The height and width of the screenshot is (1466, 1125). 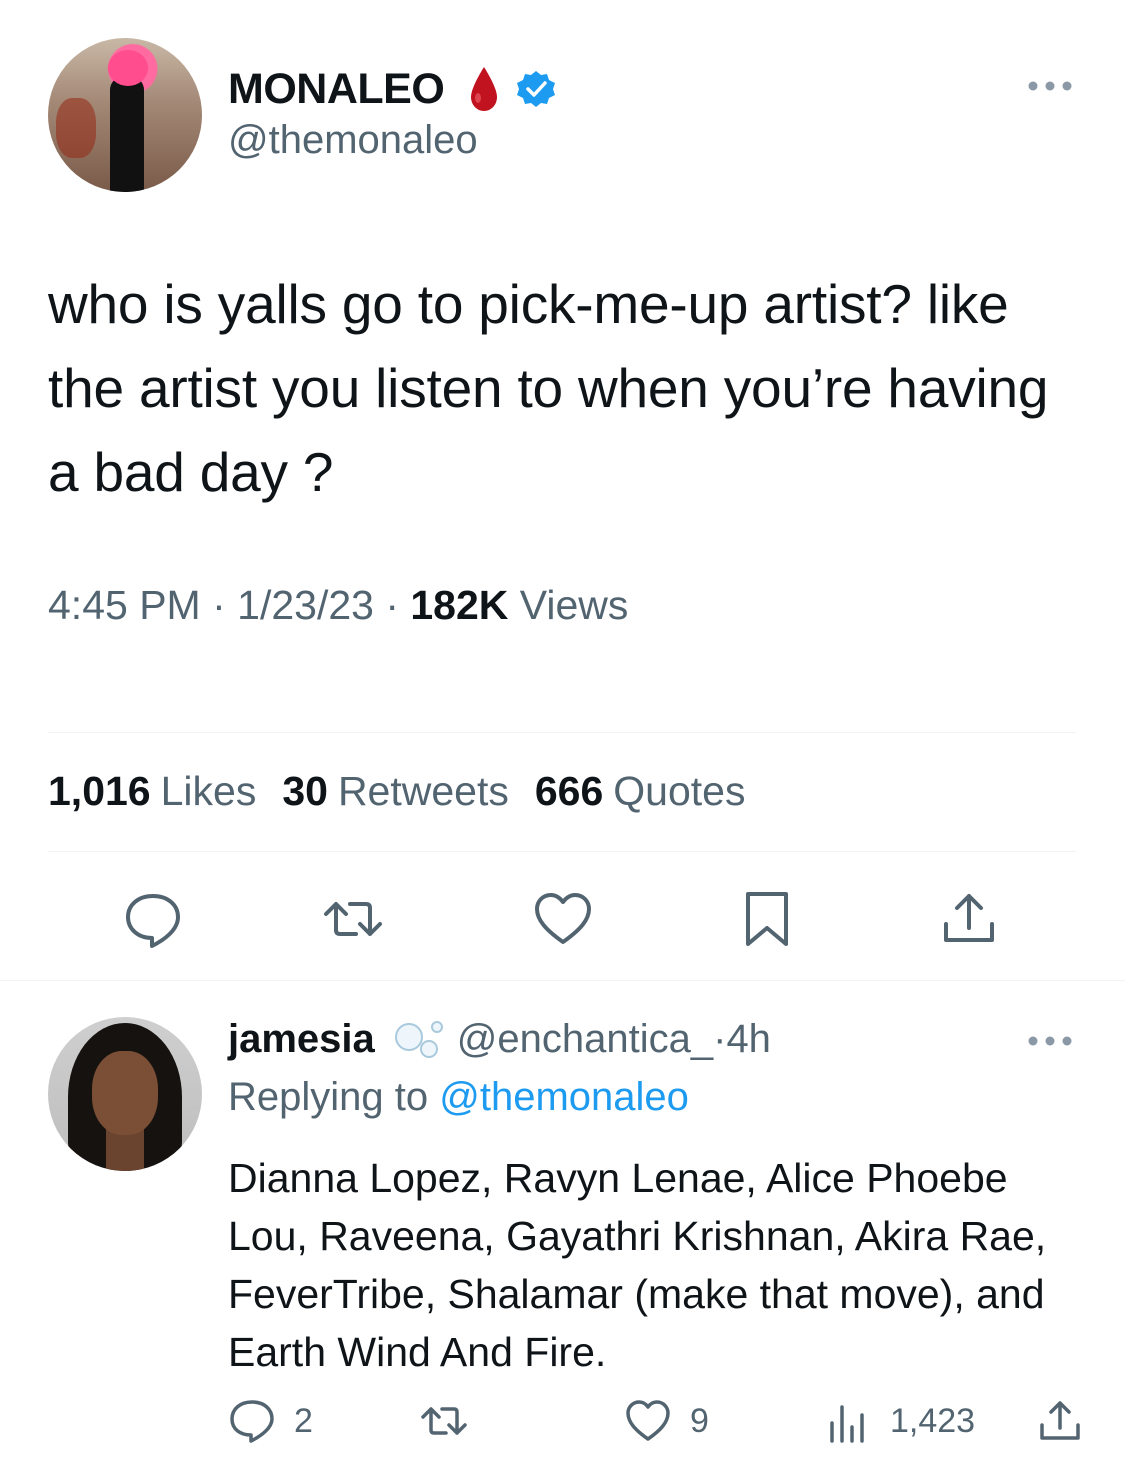 I want to click on reply-reply-button: 2, so click(x=270, y=1421).